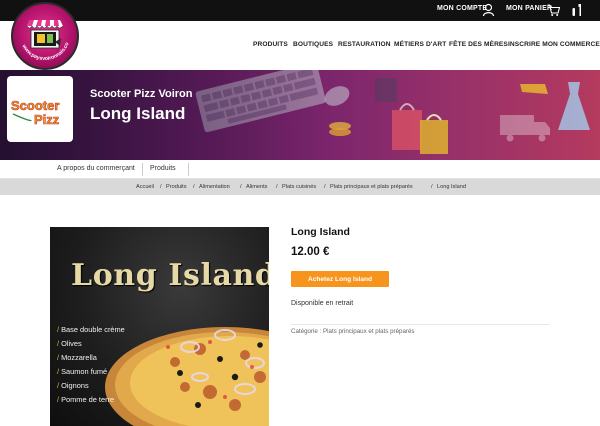  I want to click on svg-text: Scooter, so click(35, 105).